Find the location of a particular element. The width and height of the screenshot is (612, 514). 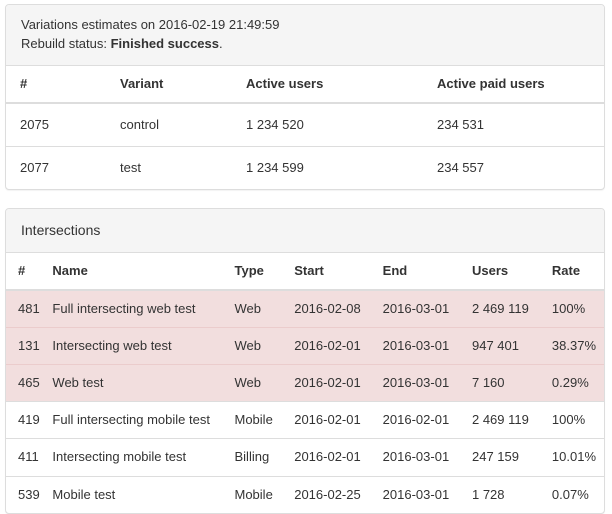

variations-cell-active-paid-users: 234 531 is located at coordinates (460, 124).